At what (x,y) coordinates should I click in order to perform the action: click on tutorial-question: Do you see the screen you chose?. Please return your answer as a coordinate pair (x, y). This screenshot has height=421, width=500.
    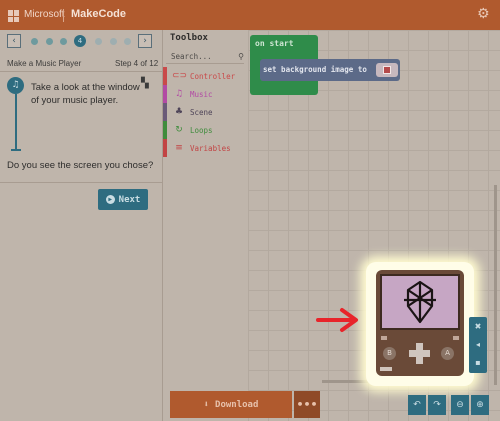
    Looking at the image, I should click on (80, 165).